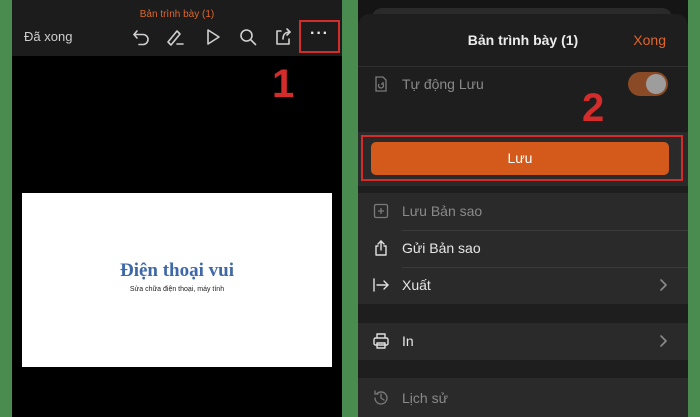 The width and height of the screenshot is (700, 417). What do you see at coordinates (381, 341) in the screenshot?
I see `printer-icon` at bounding box center [381, 341].